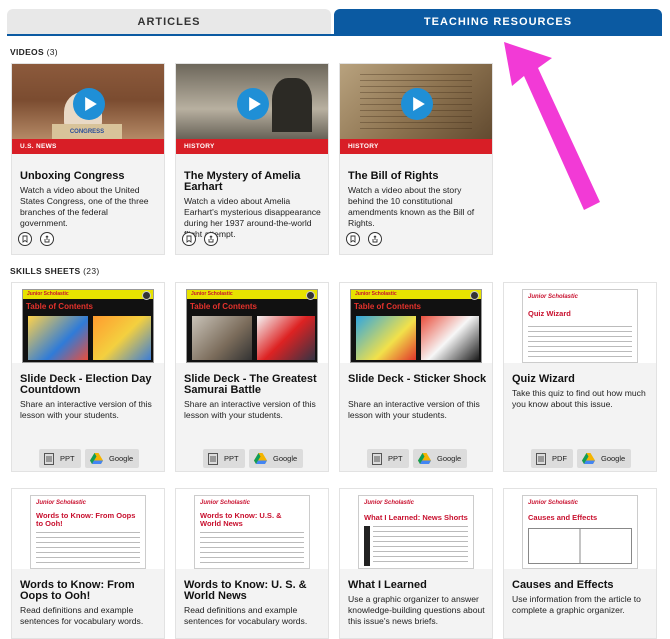 The height and width of the screenshot is (639, 670). I want to click on congress-box: CONGRESS, so click(87, 132).